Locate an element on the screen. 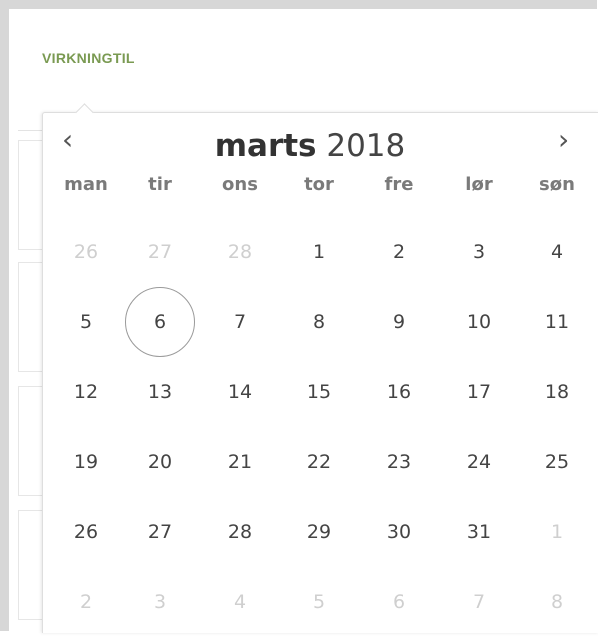  calendar-day: 31 is located at coordinates (479, 532).